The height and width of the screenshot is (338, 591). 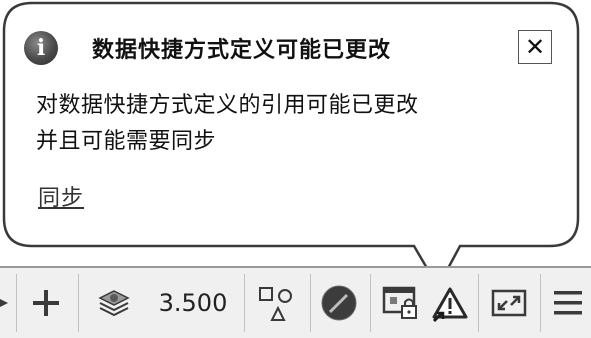 What do you see at coordinates (509, 303) in the screenshot?
I see `fullscreen-icon` at bounding box center [509, 303].